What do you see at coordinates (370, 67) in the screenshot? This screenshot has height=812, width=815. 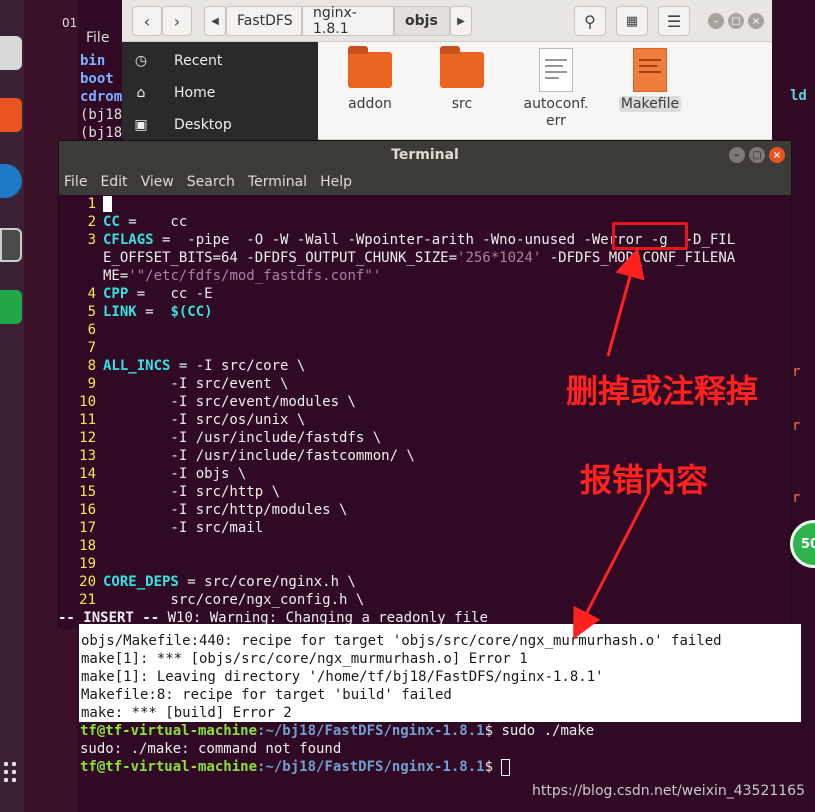 I see `folder-icon` at bounding box center [370, 67].